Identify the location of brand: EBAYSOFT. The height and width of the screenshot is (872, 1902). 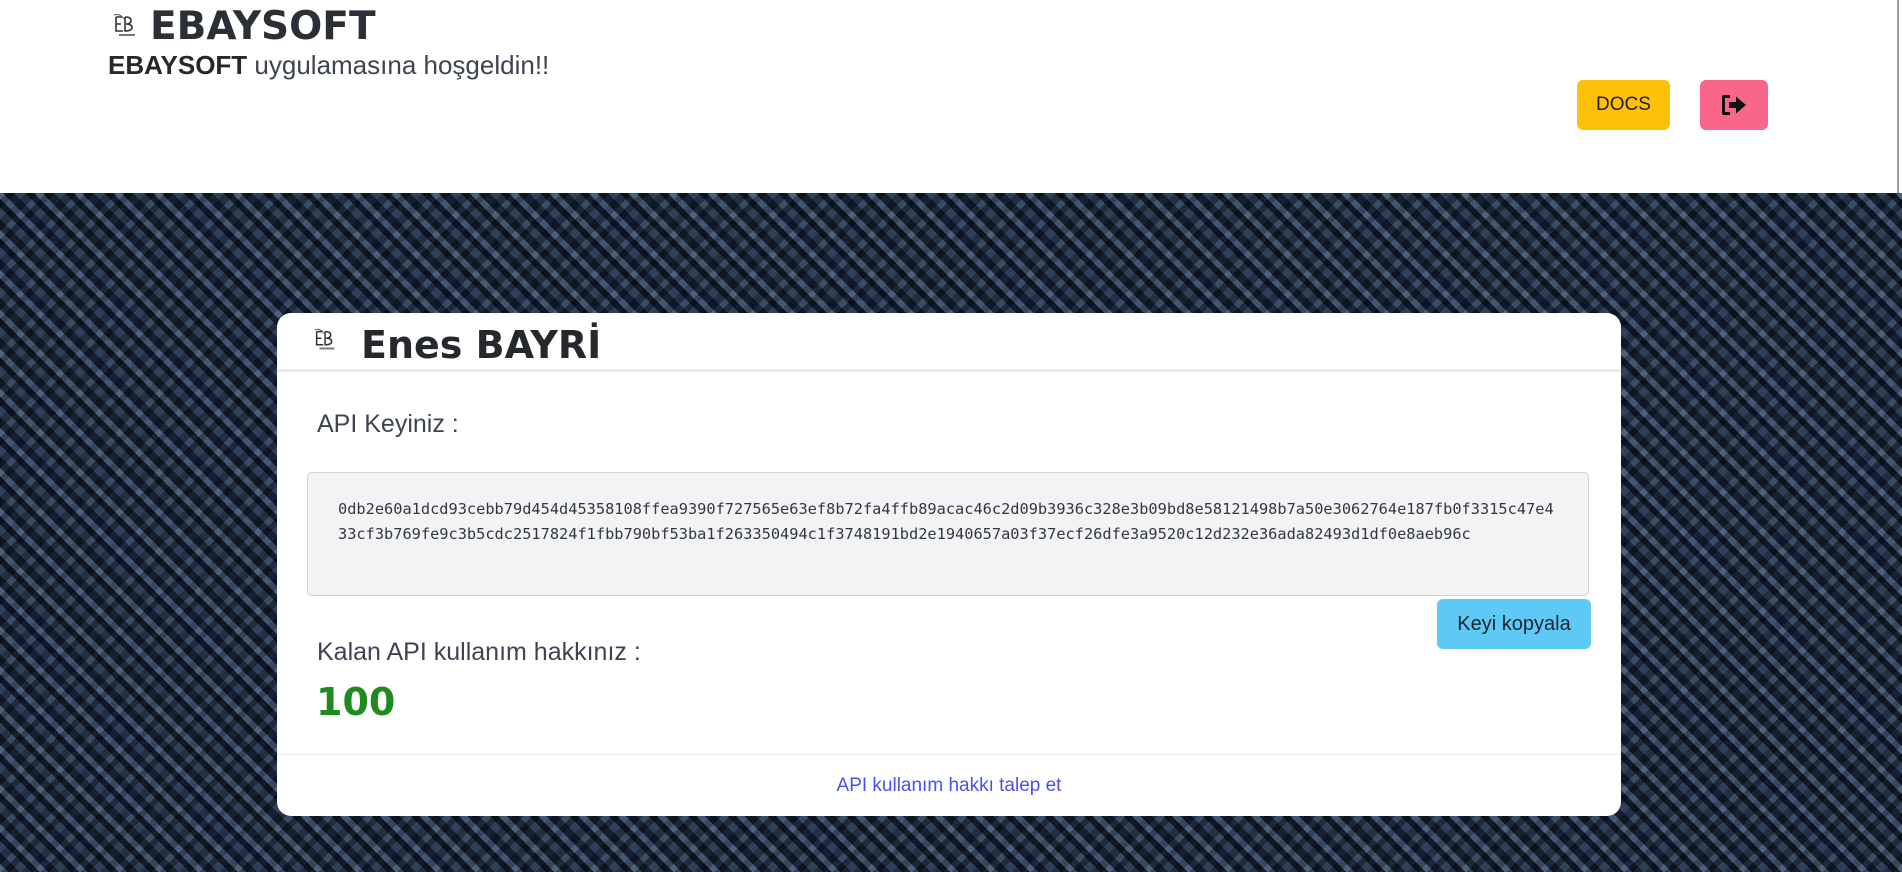
(243, 26).